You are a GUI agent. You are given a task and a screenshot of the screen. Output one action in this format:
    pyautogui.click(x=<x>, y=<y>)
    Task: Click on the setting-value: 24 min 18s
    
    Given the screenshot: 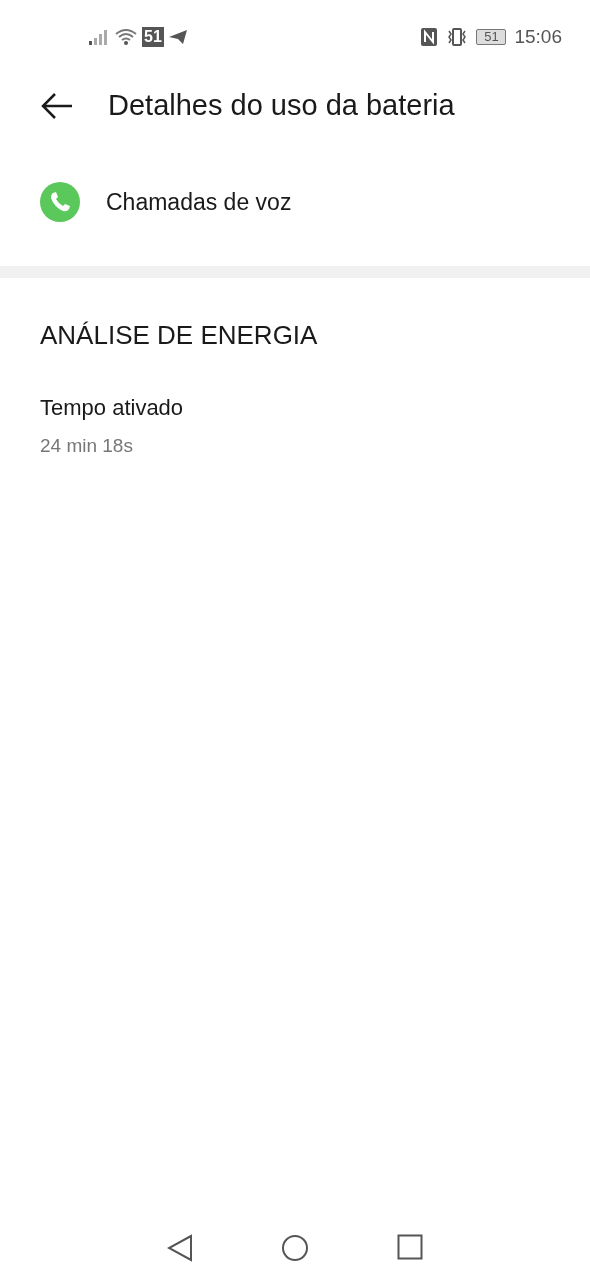 What is the action you would take?
    pyautogui.click(x=87, y=446)
    